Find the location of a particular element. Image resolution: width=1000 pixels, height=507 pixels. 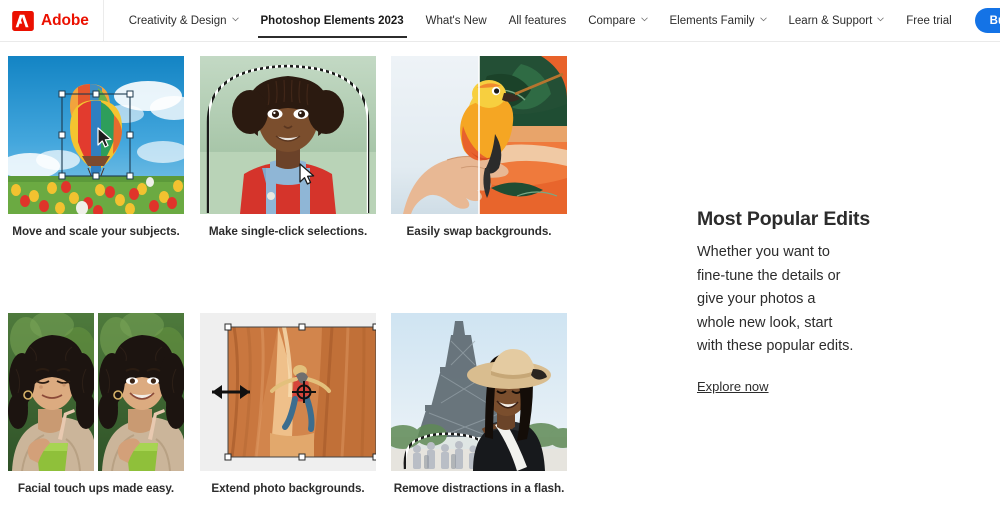

tile-caption: Extend photo backgrounds. is located at coordinates (288, 488).